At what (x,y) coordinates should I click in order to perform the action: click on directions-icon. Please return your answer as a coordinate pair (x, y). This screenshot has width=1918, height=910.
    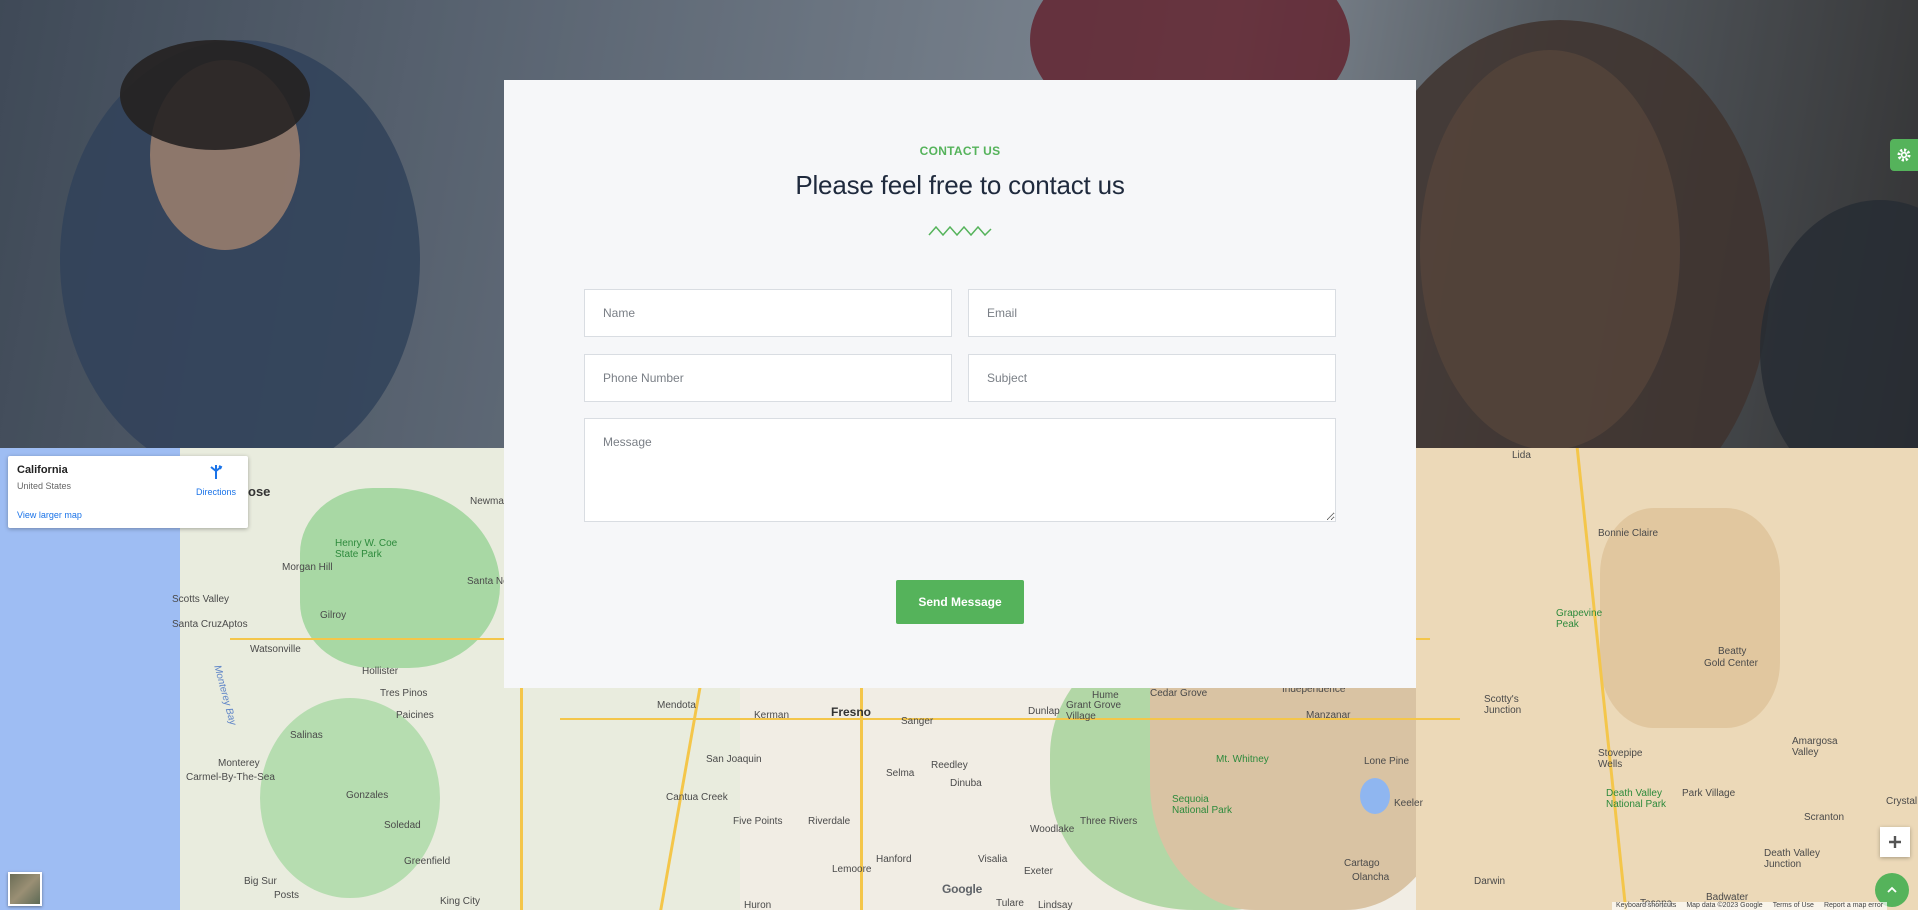
    Looking at the image, I should click on (216, 474).